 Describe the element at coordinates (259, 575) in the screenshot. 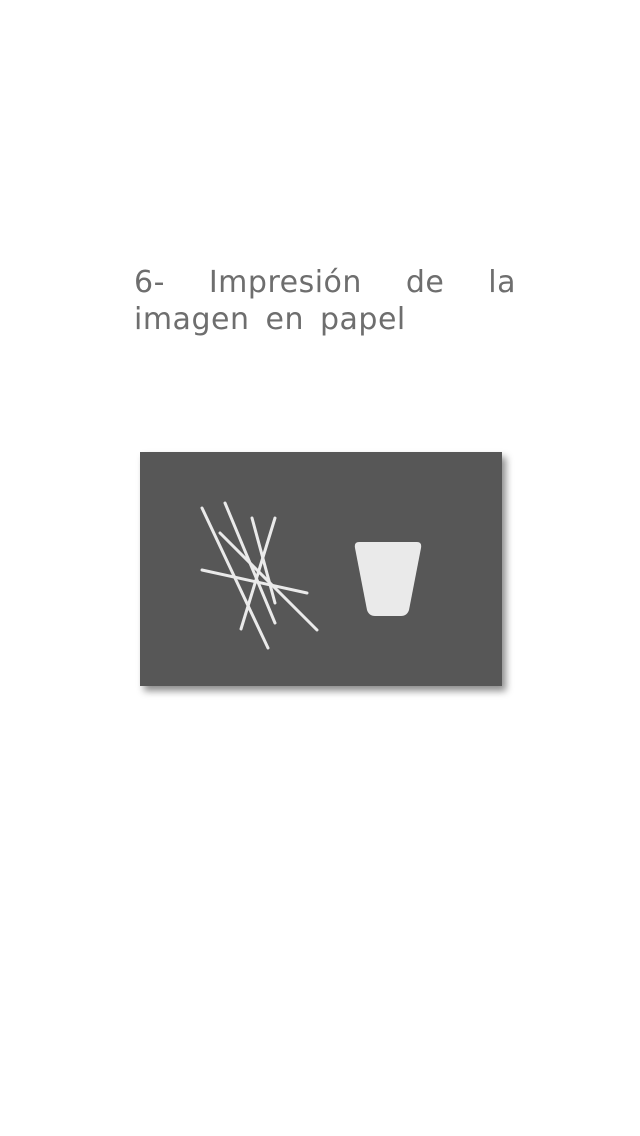

I see `scribble-lines-icon` at that location.